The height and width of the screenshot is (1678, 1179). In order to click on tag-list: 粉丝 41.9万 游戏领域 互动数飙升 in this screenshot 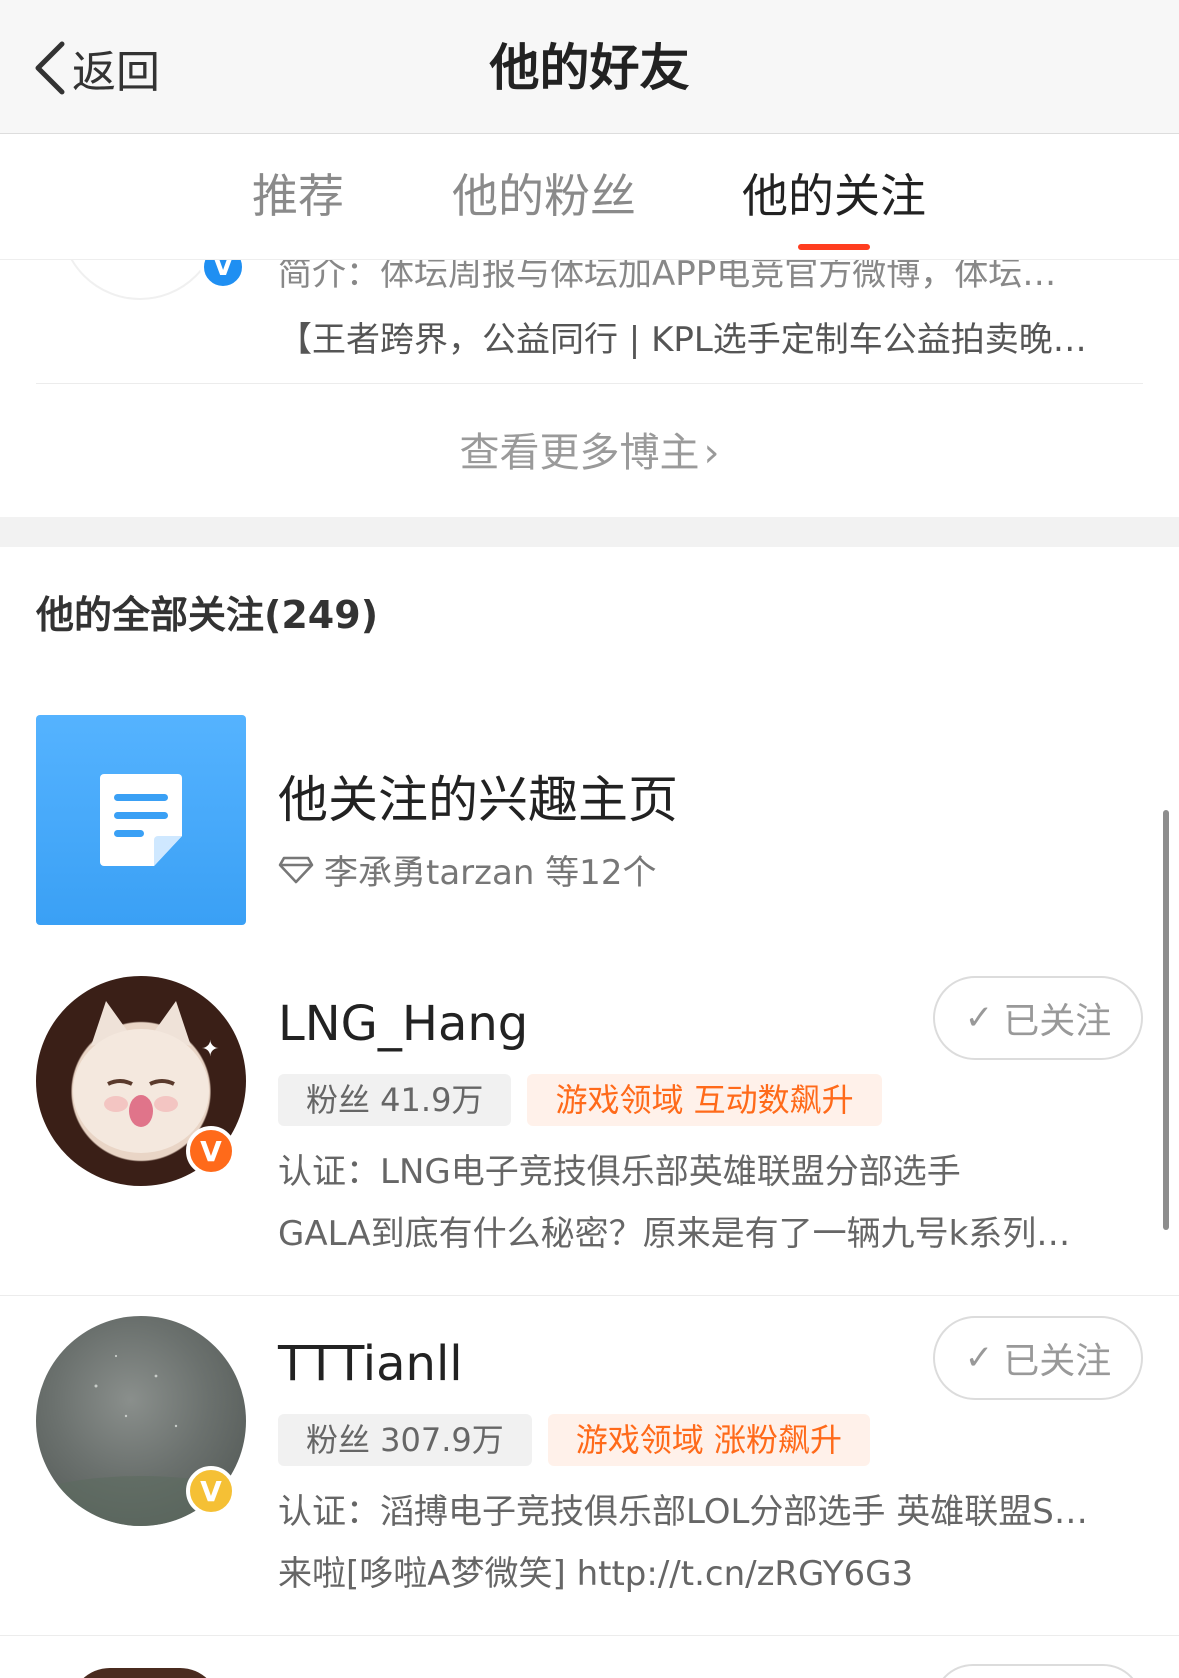, I will do `click(580, 1100)`.